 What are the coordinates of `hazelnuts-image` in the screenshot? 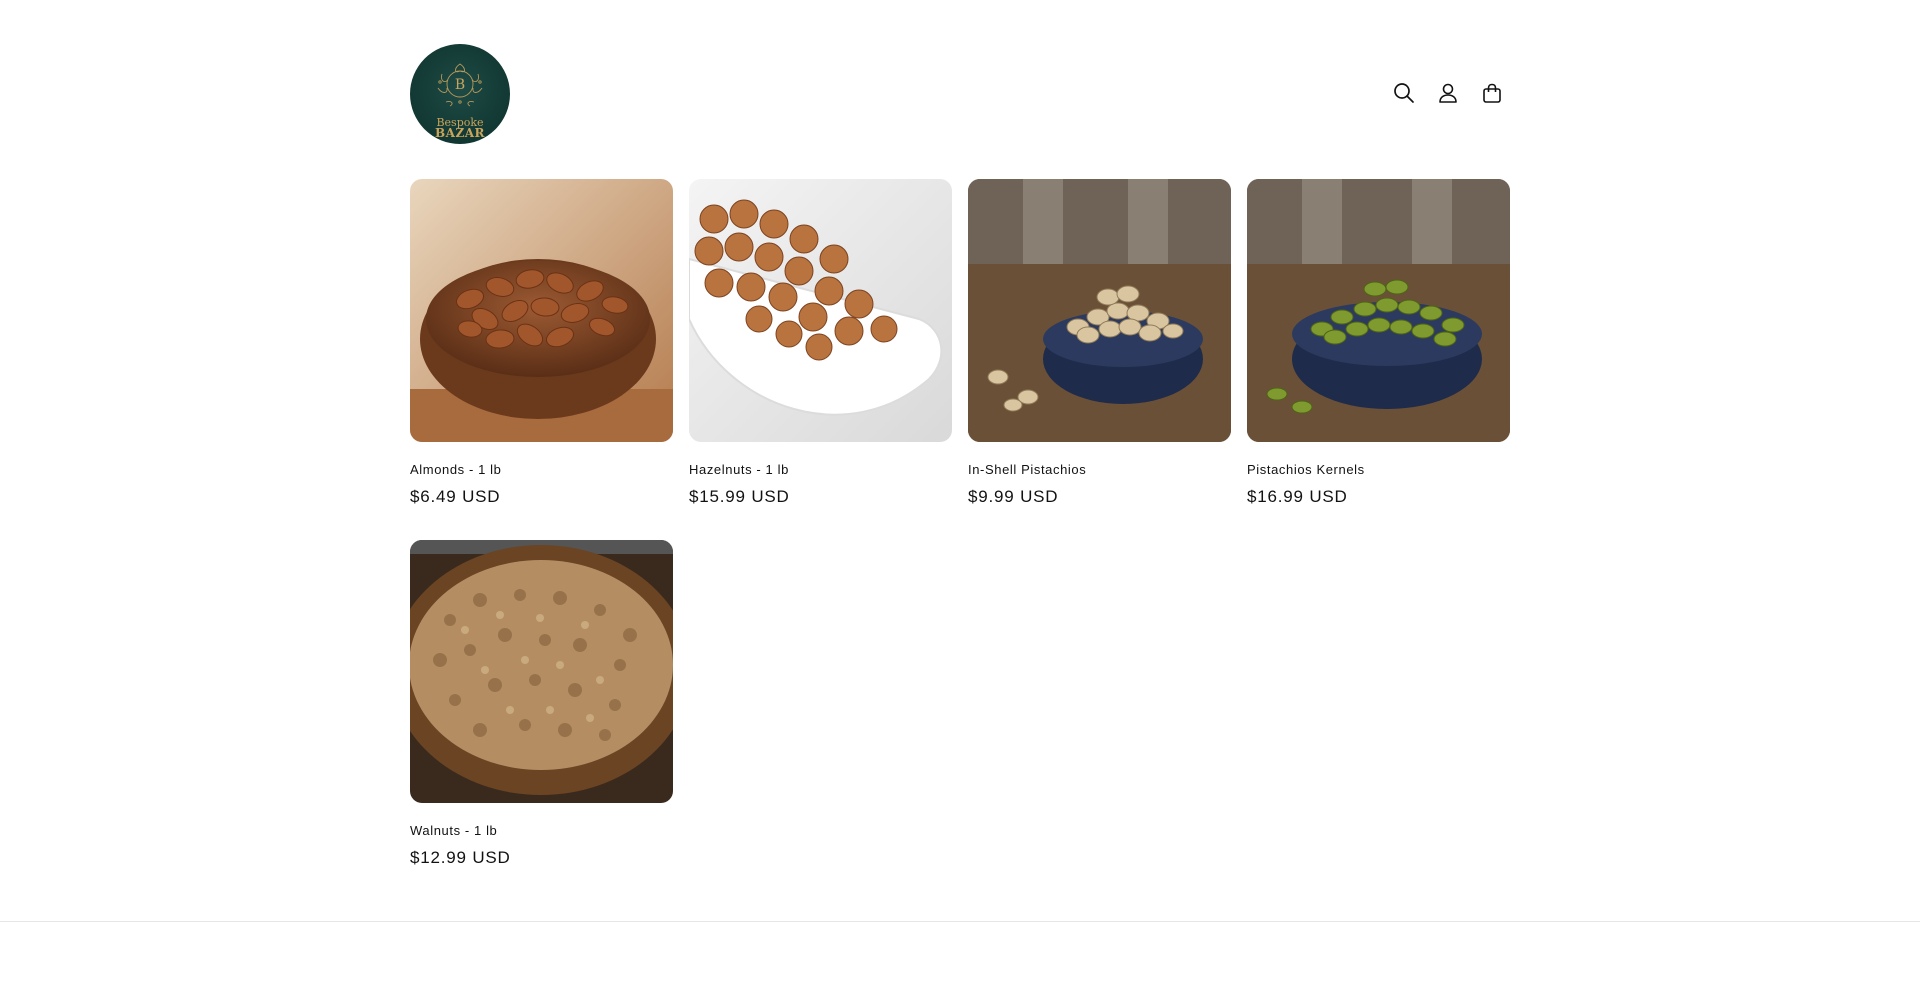 It's located at (820, 310).